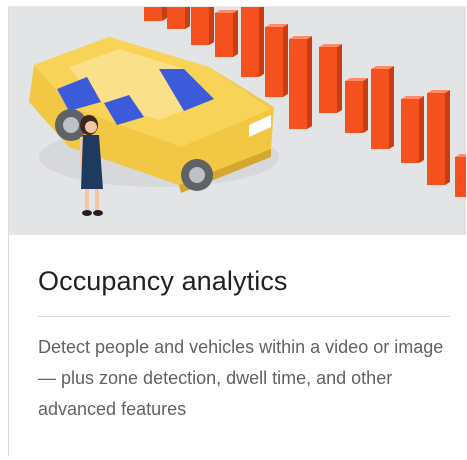 Image resolution: width=467 pixels, height=460 pixels. I want to click on bar-top, so click(460, 155).